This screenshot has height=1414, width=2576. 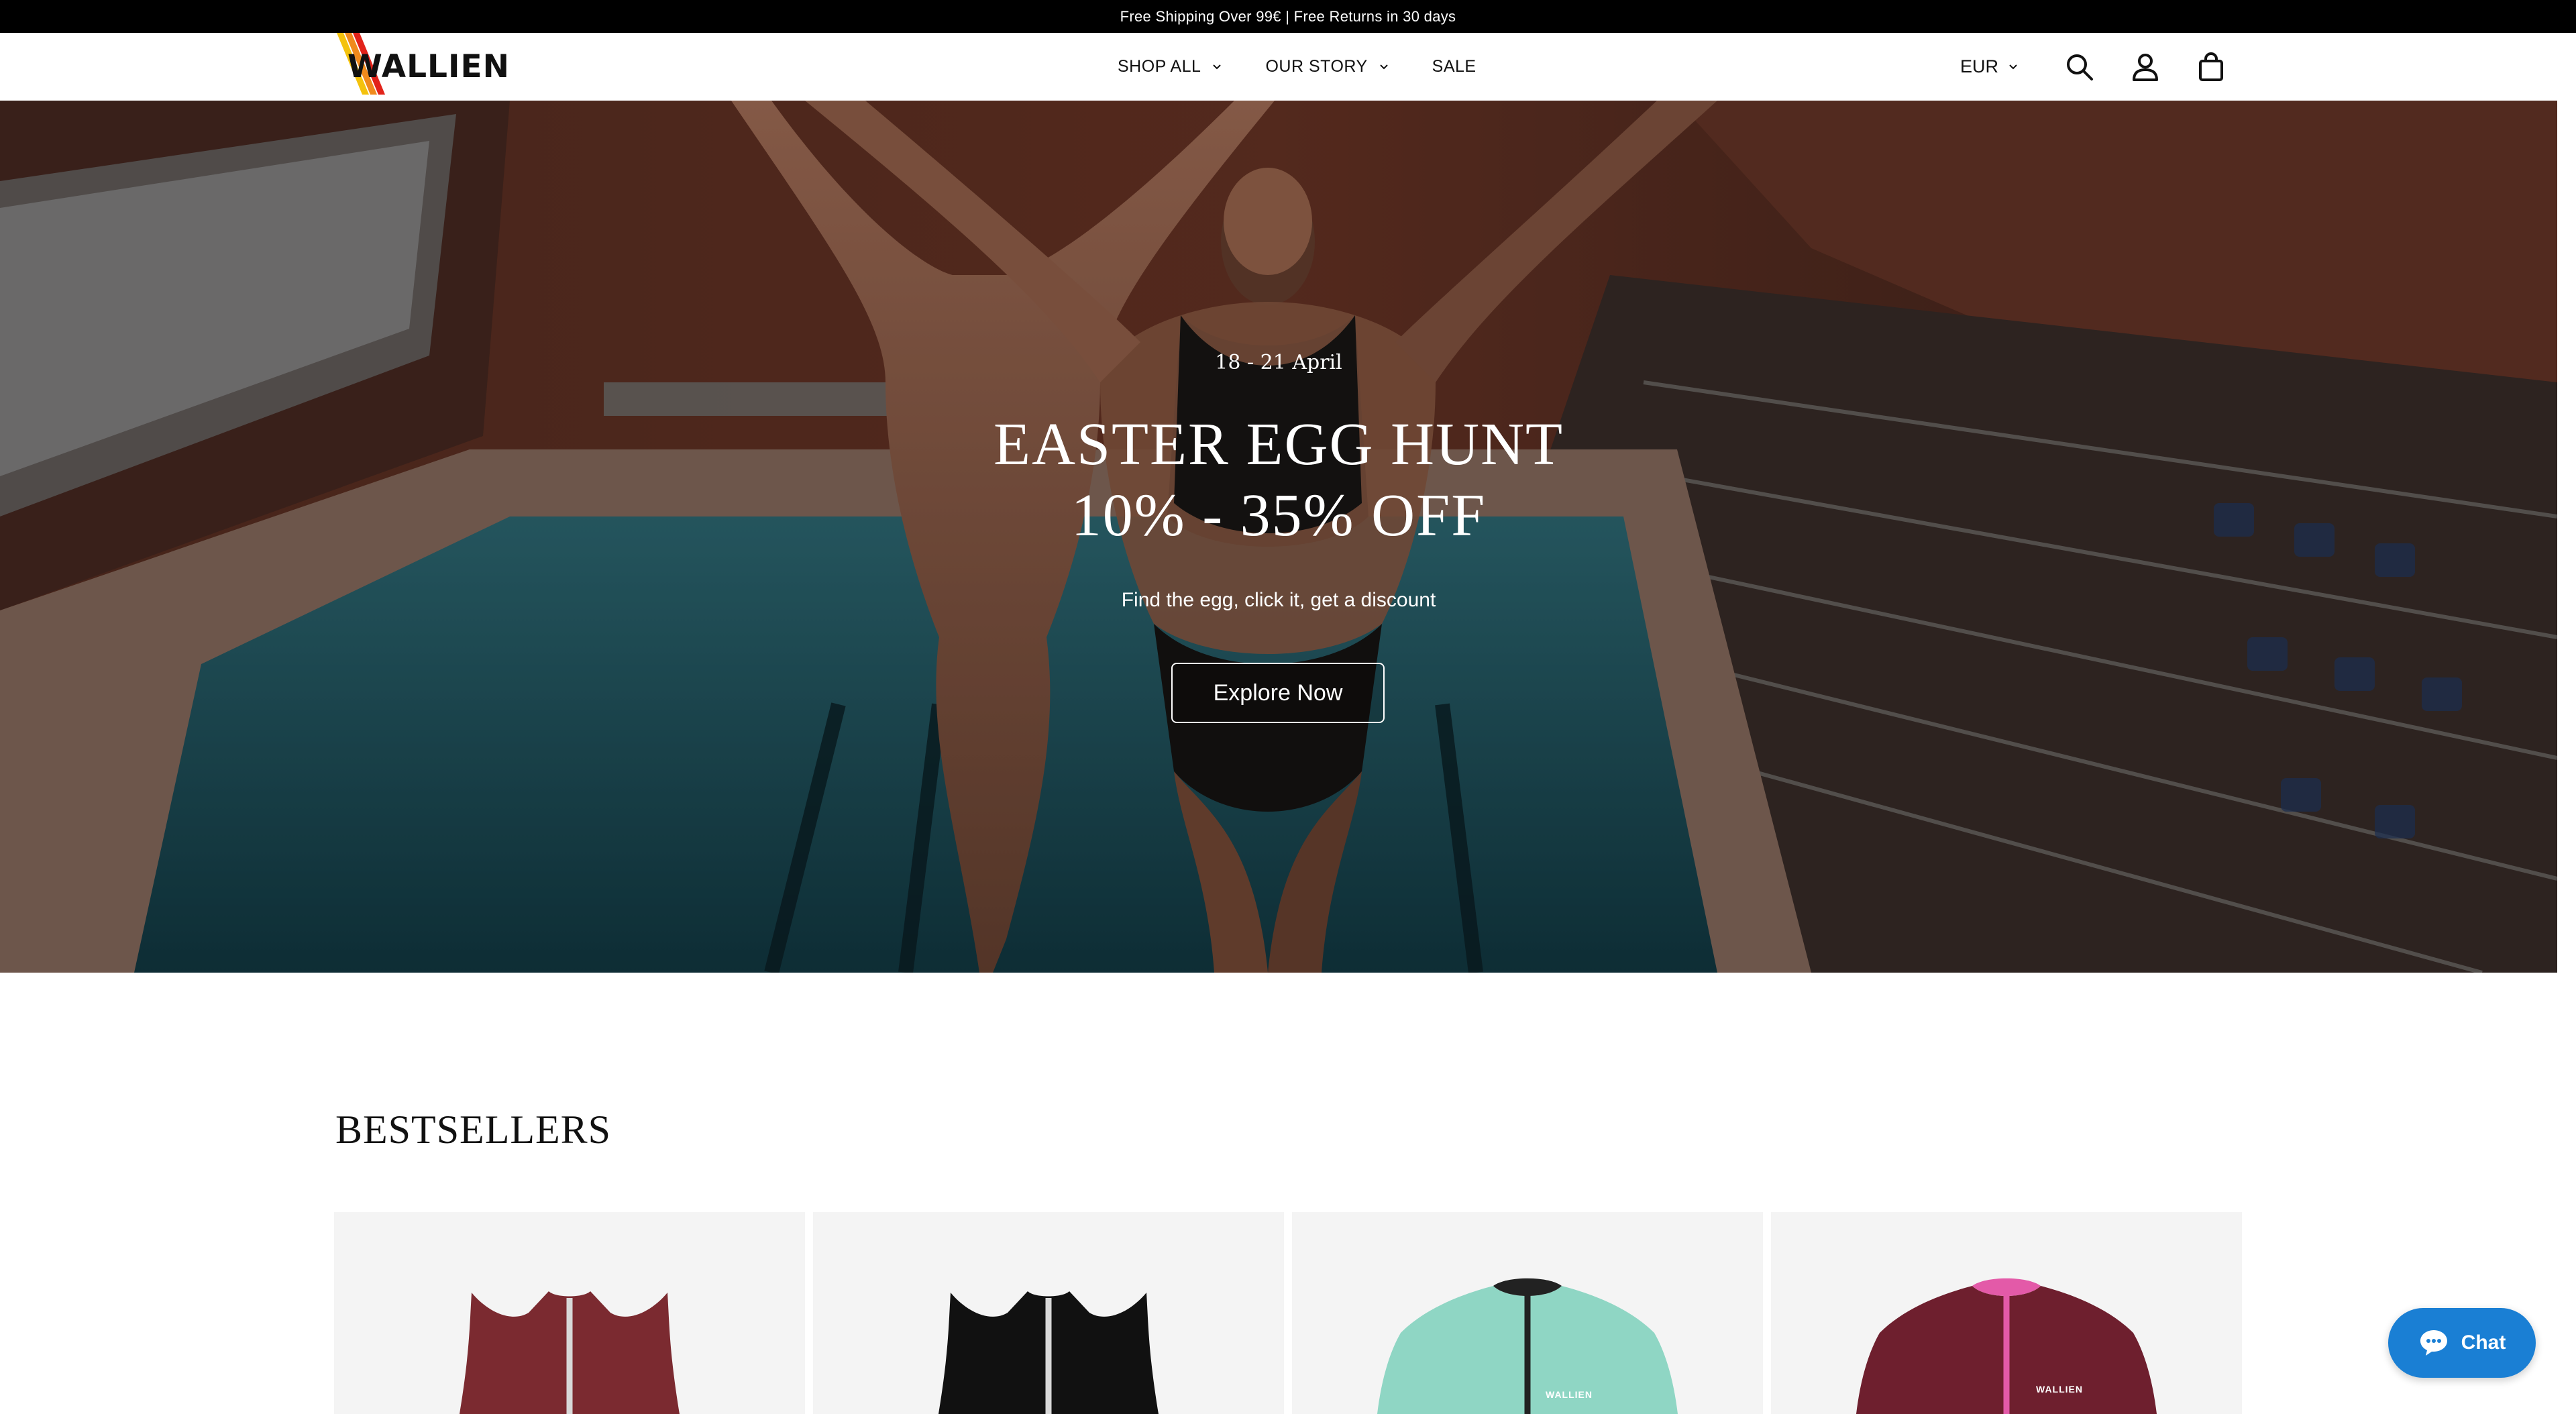 What do you see at coordinates (1278, 362) in the screenshot?
I see `hero-date: 18 - 21 April` at bounding box center [1278, 362].